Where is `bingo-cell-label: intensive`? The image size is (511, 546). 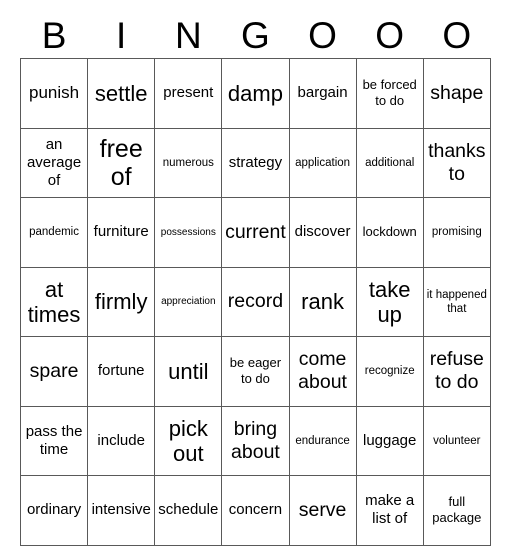
bingo-cell-label: intensive is located at coordinates (121, 510).